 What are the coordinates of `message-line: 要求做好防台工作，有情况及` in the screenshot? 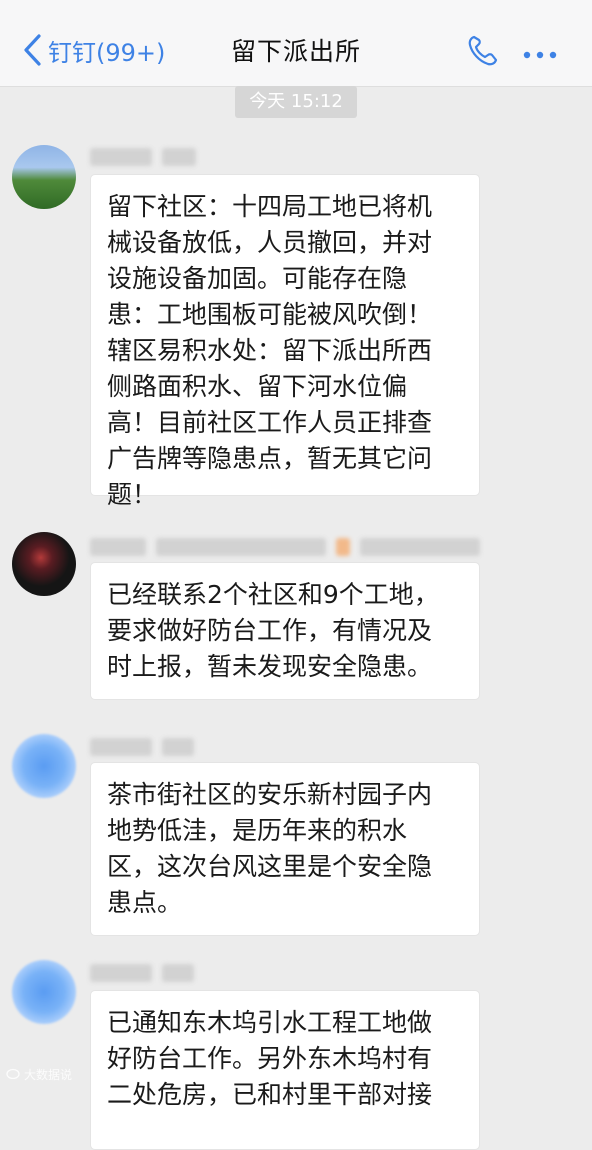 It's located at (270, 630).